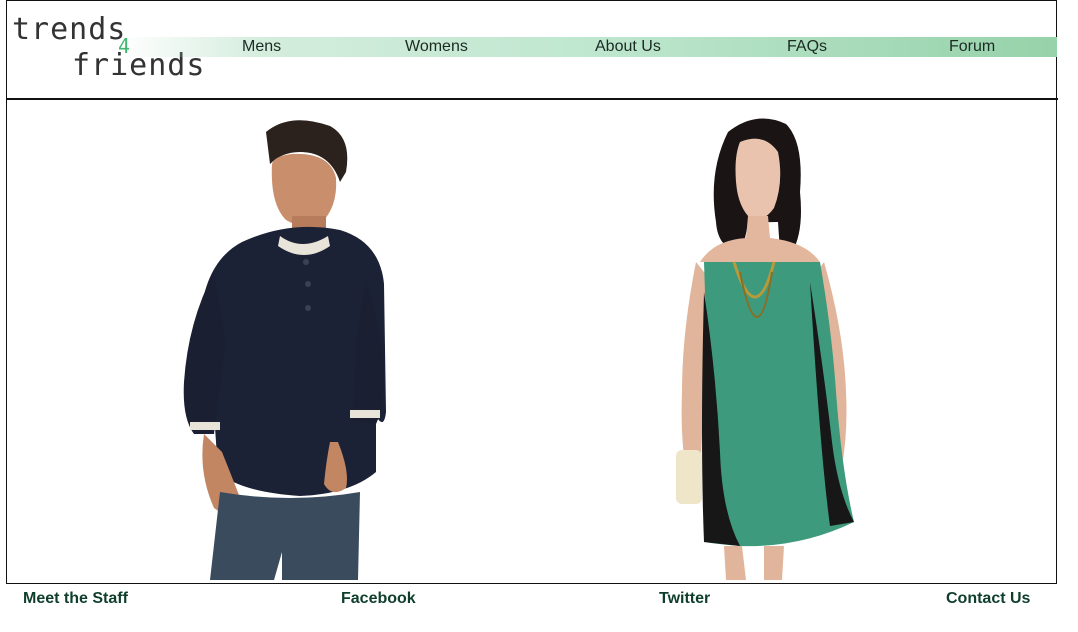 This screenshot has height=632, width=1078. I want to click on footer-facebook: Facebook, so click(378, 599).